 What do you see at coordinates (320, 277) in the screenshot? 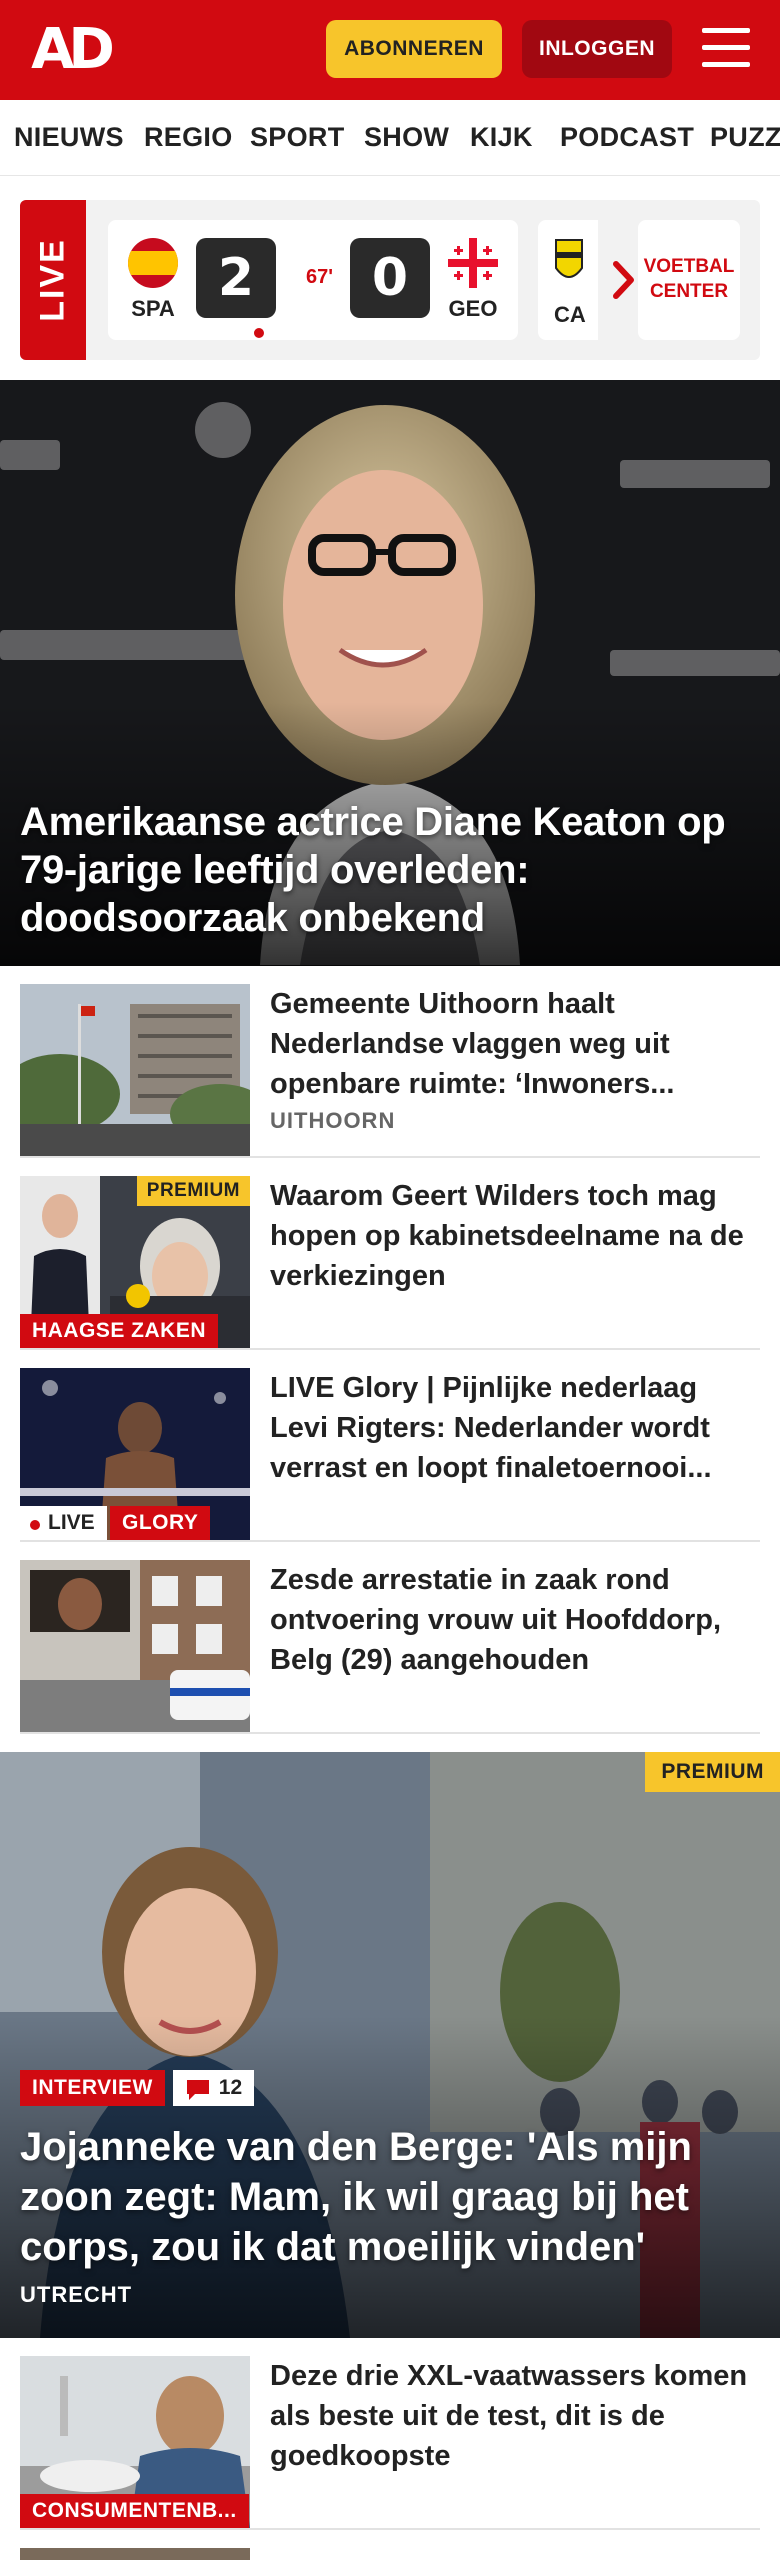
I see `match-minute: 67'` at bounding box center [320, 277].